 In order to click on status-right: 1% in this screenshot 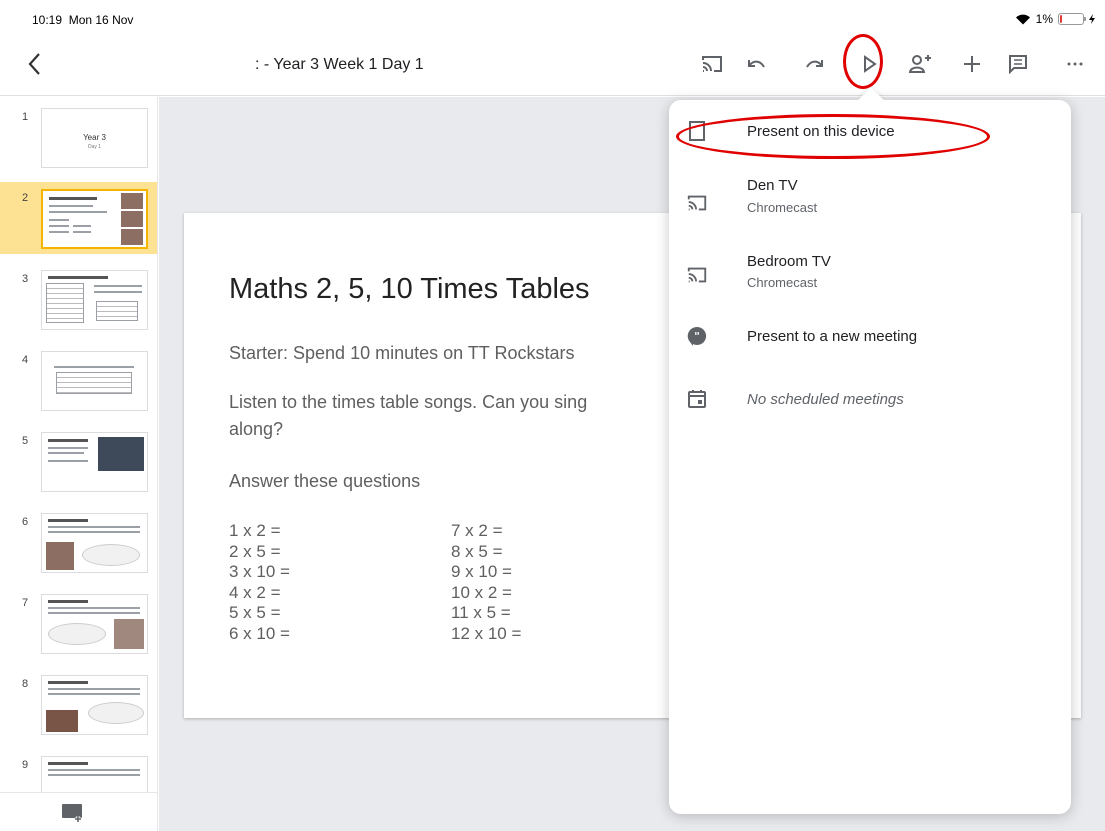, I will do `click(1055, 19)`.